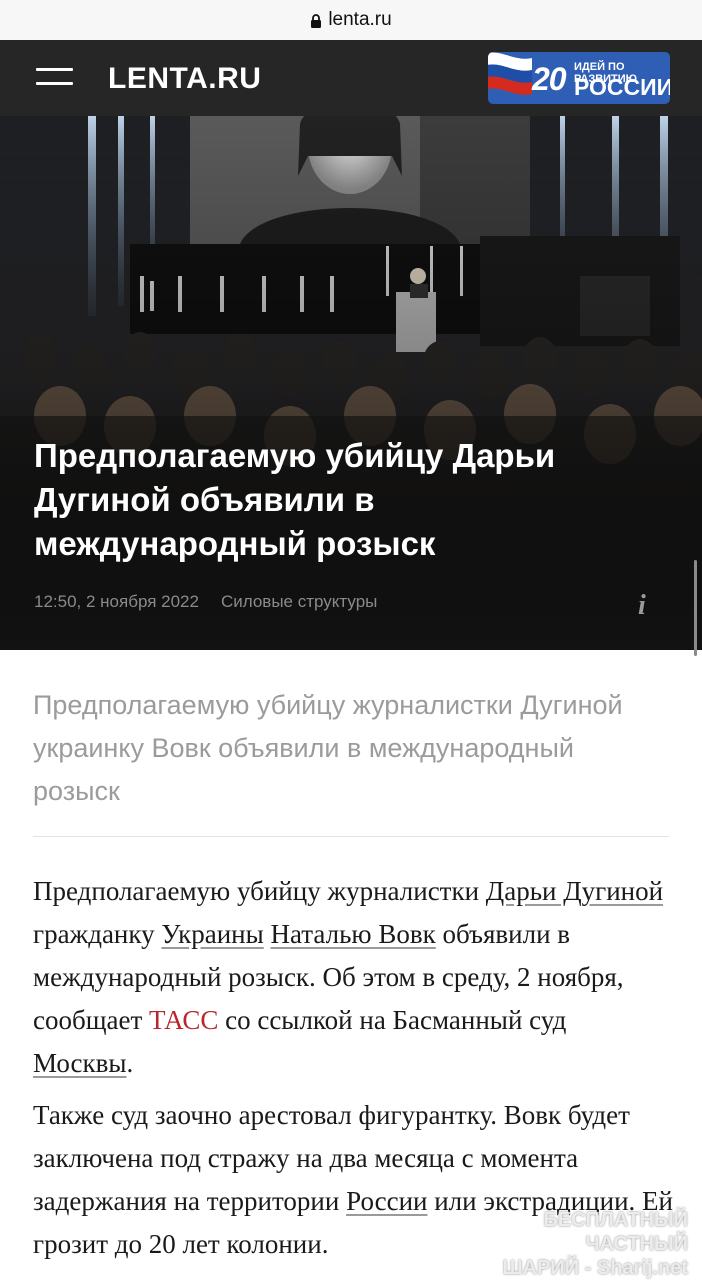  I want to click on watermark-line2: ШАРИЙ - Sharij.net, so click(595, 1268).